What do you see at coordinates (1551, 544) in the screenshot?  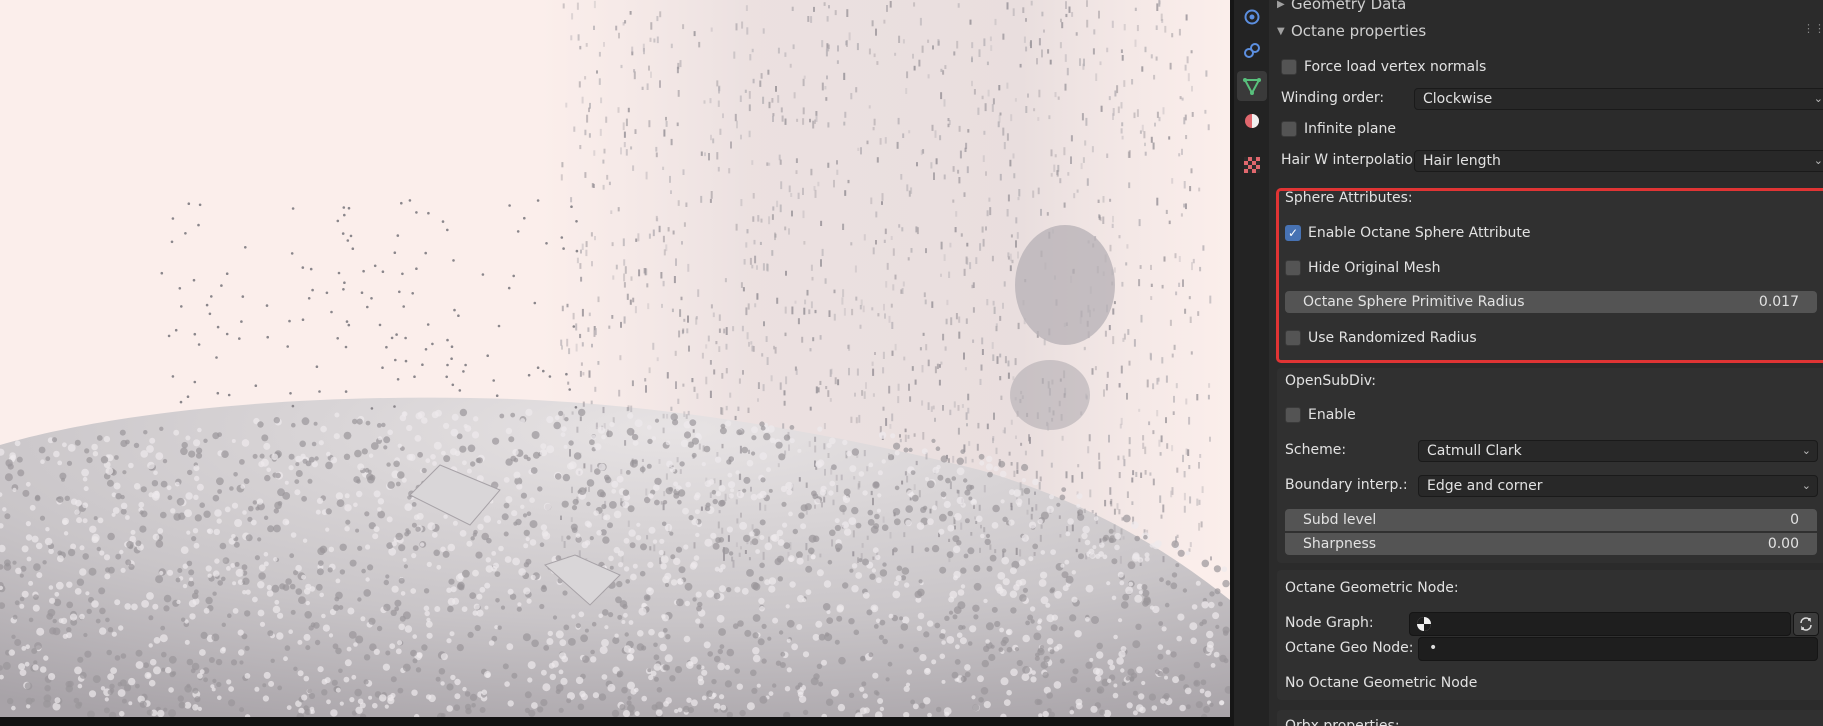 I see `sharpness-field: Sharpness 0.00` at bounding box center [1551, 544].